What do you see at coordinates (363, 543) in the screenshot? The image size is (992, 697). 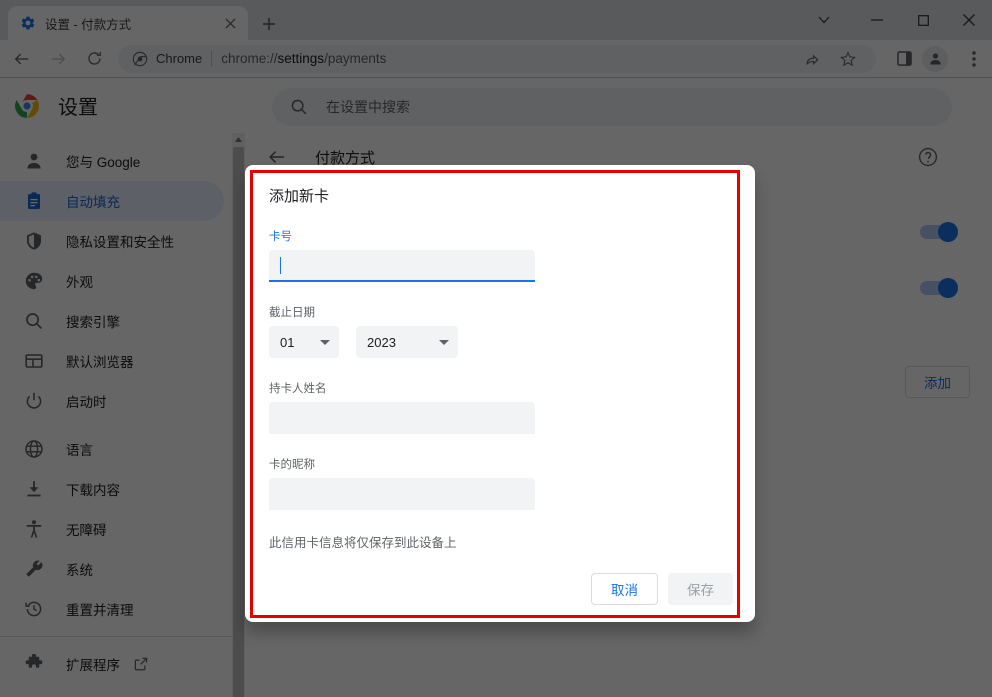 I see `dialog-note: 此信用卡信息将仅保存到此设备上` at bounding box center [363, 543].